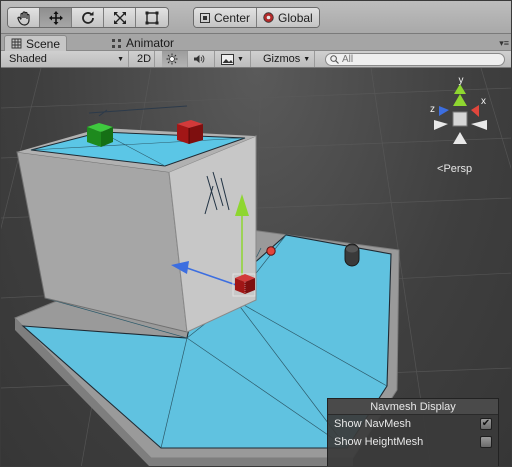  What do you see at coordinates (432, 109) in the screenshot?
I see `axis-z-label: z` at bounding box center [432, 109].